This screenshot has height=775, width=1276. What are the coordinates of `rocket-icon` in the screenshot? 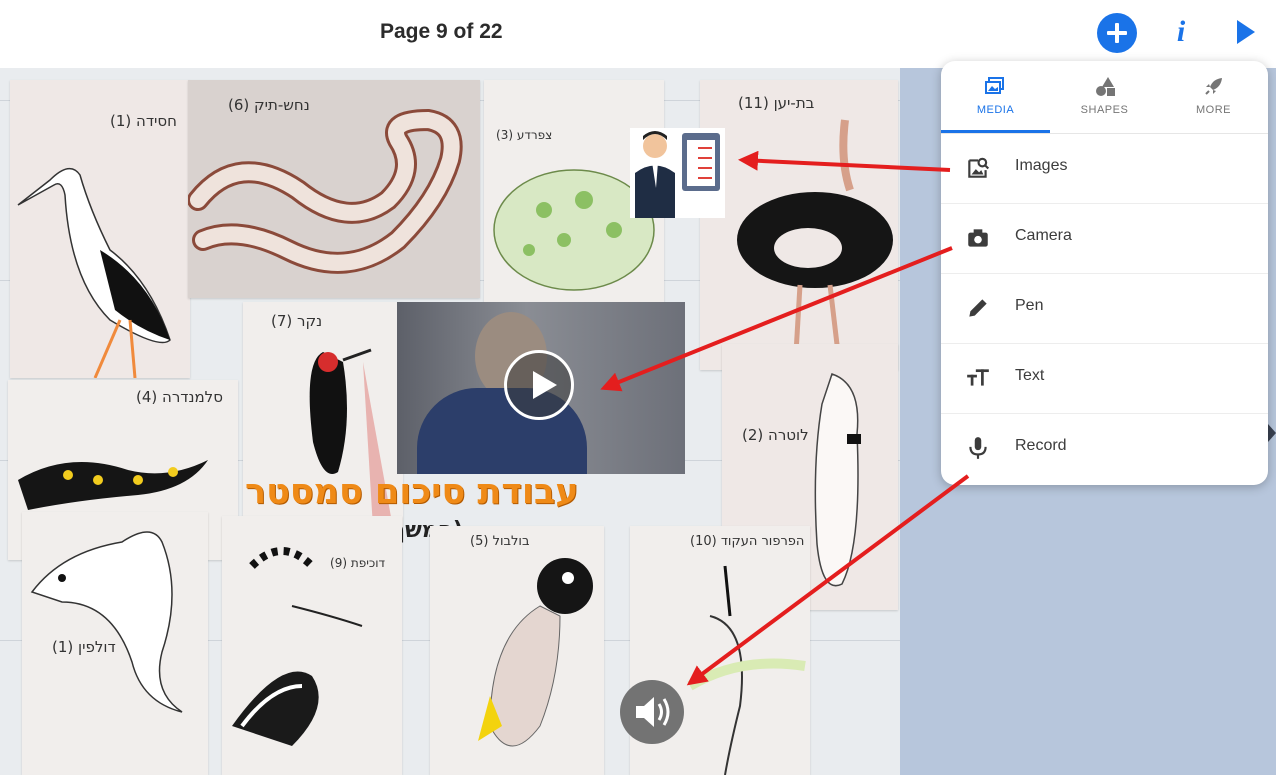 It's located at (1213, 86).